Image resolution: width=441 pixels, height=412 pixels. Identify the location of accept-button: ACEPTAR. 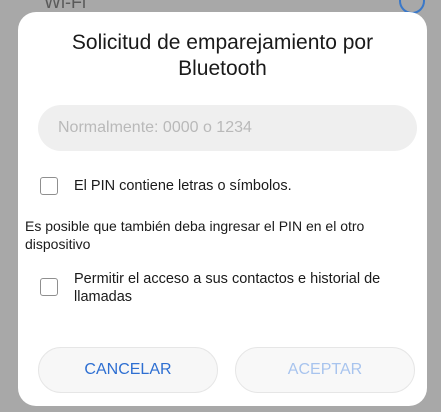
(325, 370).